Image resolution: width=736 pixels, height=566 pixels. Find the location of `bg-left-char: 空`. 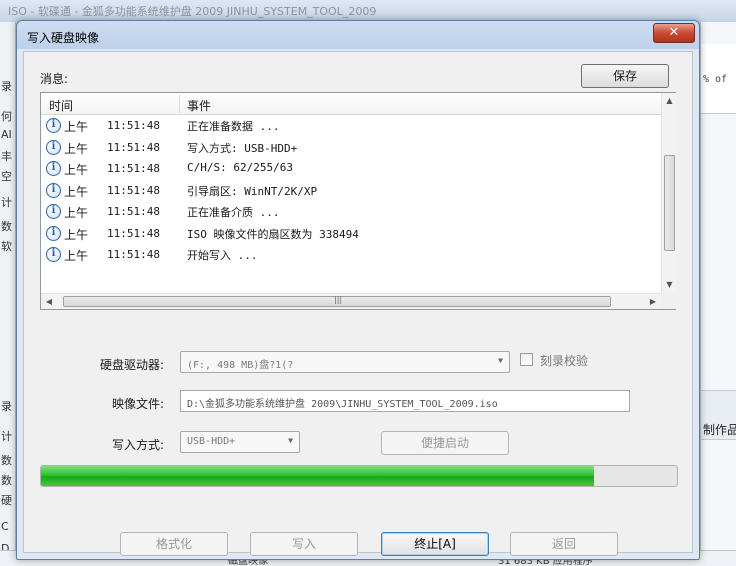

bg-left-char: 空 is located at coordinates (6, 176).